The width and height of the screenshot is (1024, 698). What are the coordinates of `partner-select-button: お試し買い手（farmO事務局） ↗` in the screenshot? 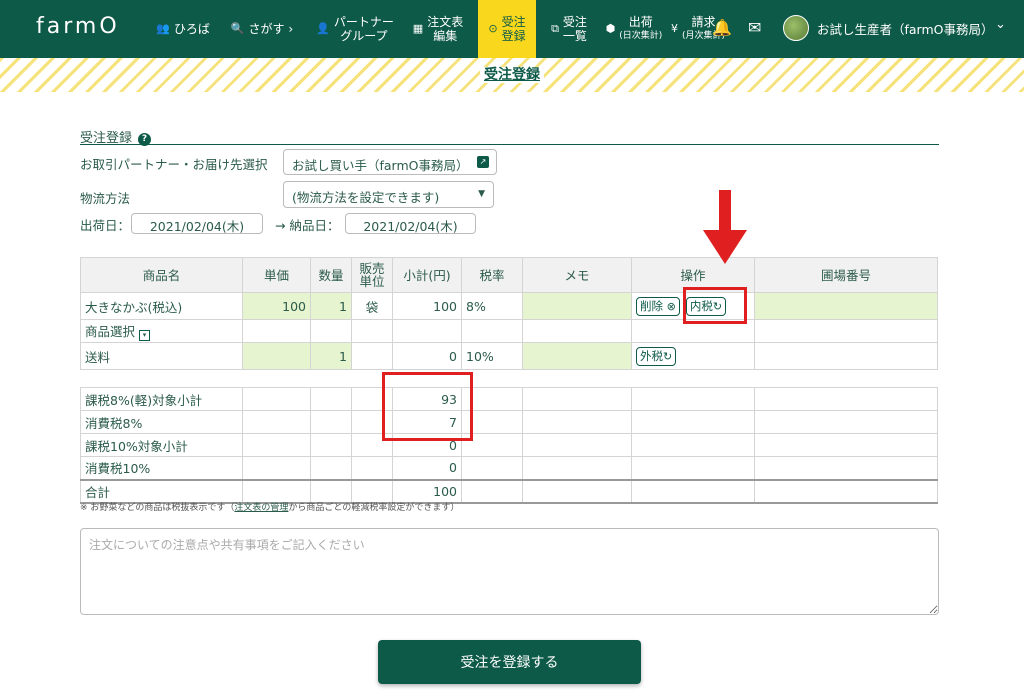 It's located at (390, 162).